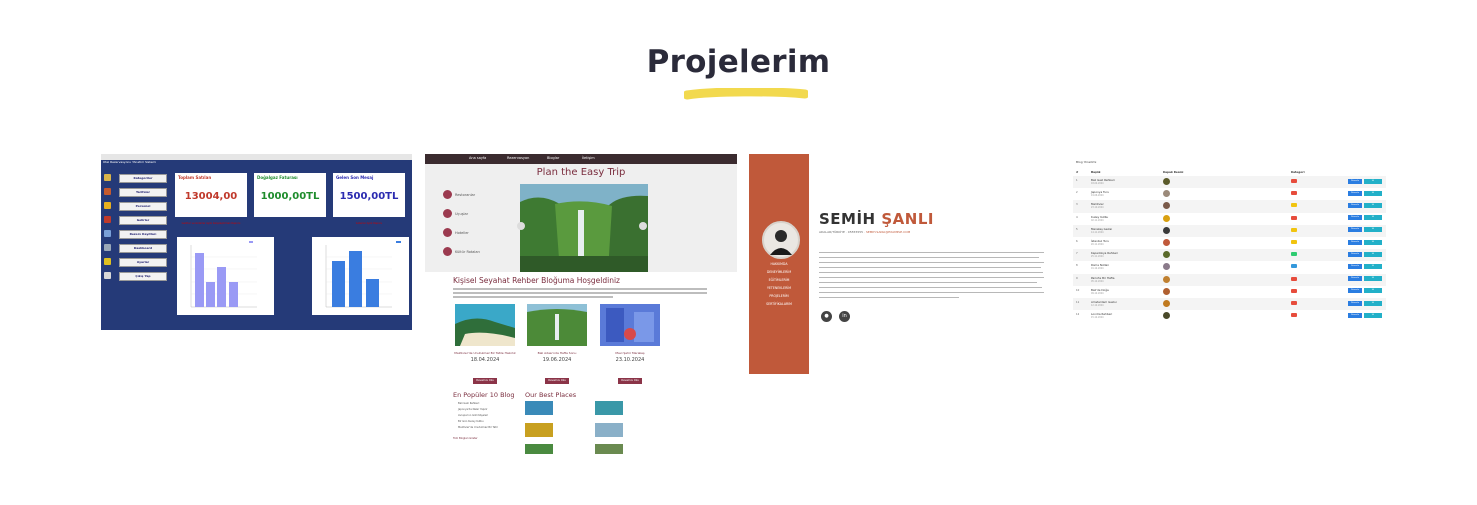  I want to click on menu-button: Dashboard, so click(143, 248).